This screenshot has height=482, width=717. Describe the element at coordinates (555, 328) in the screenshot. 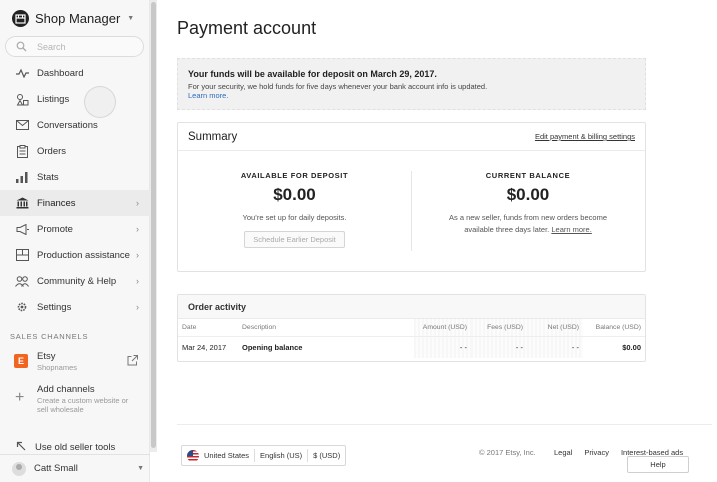

I see `column-header-net: Net (USD)` at that location.